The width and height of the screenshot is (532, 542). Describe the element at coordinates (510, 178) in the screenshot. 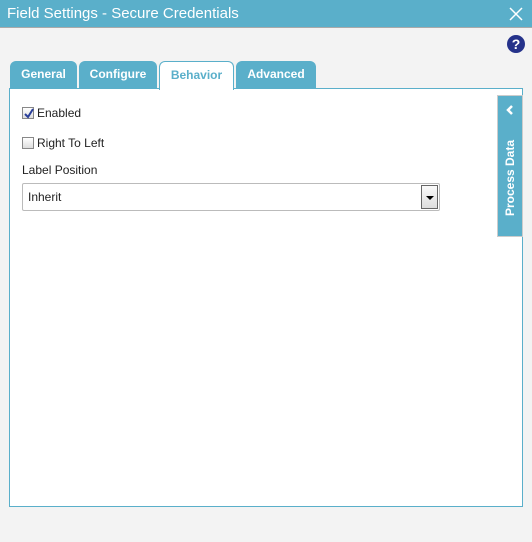

I see `process-data-label: Process Data` at that location.